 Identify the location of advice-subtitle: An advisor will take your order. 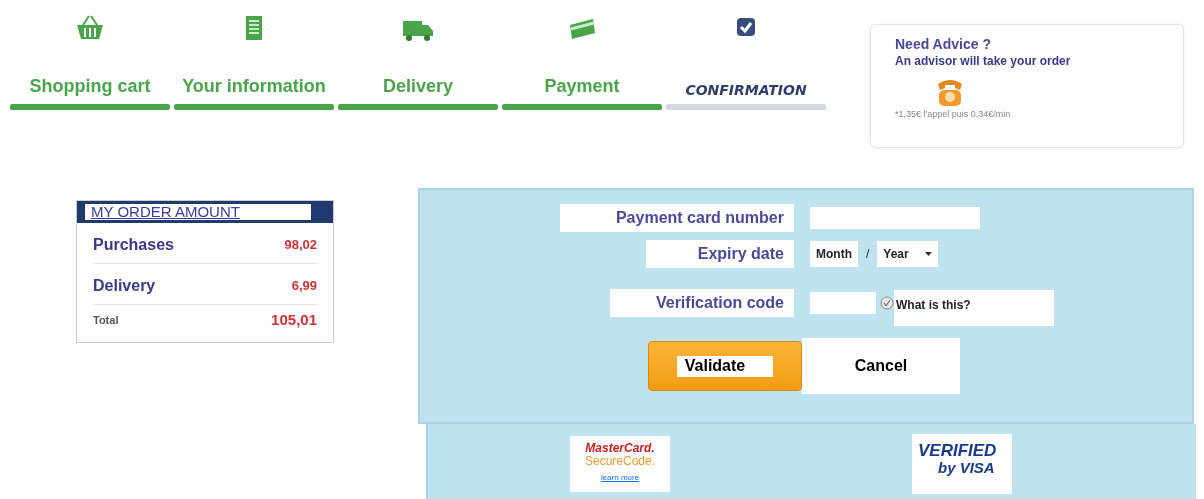
(983, 61).